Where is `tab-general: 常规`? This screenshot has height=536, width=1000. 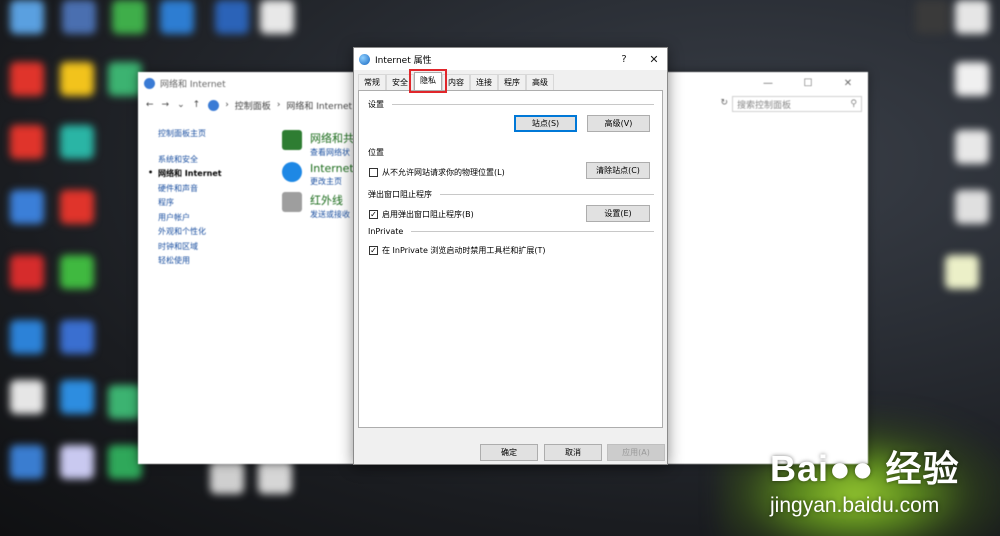 tab-general: 常规 is located at coordinates (372, 82).